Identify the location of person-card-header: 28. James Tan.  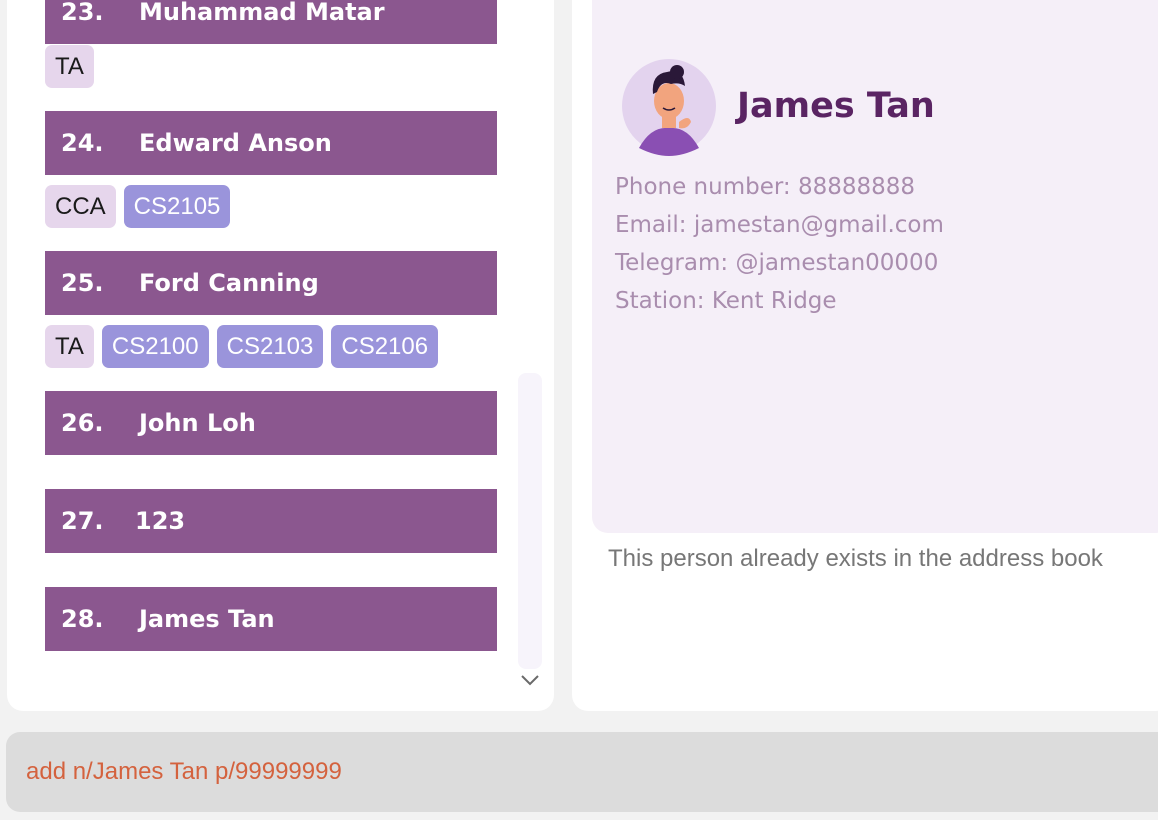
(271, 619).